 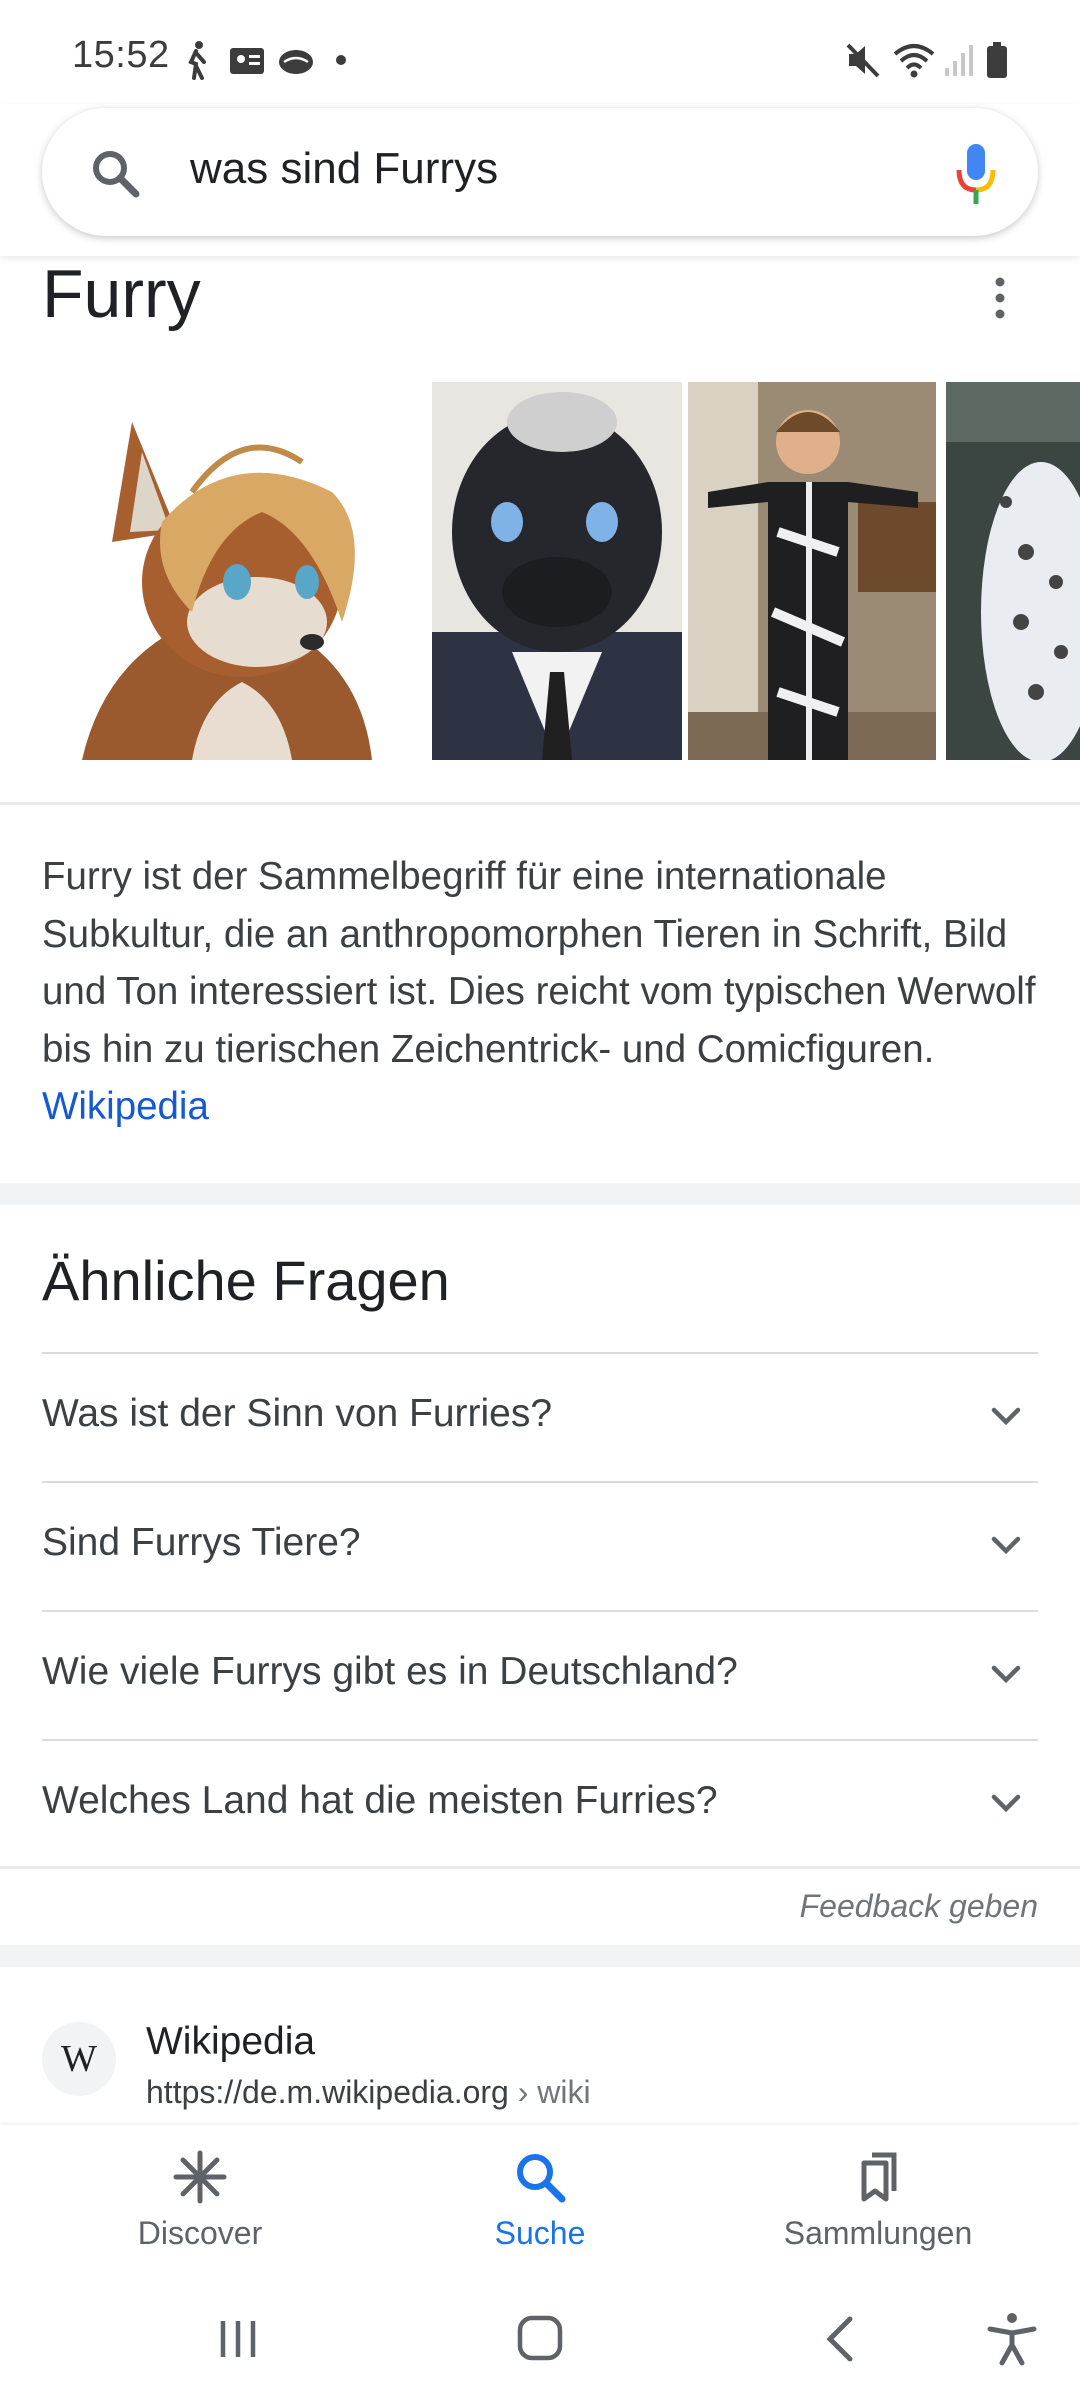 What do you see at coordinates (79, 2059) in the screenshot?
I see `wikipedia-logo: W` at bounding box center [79, 2059].